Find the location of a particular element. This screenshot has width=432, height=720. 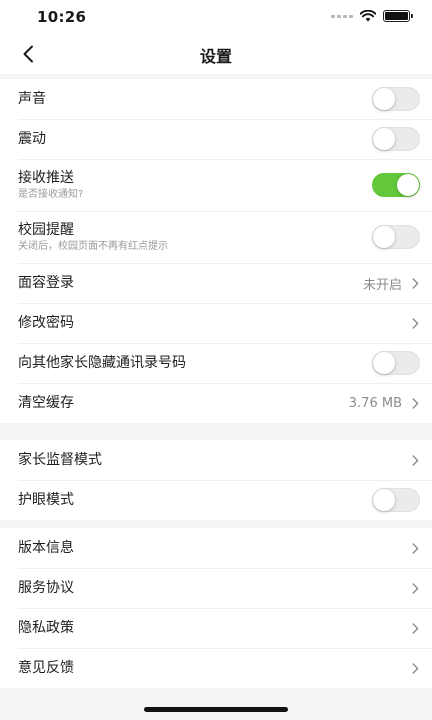

settings-row-campus-reminder: 校园提醒关闭后，校园页面不再有红点提示 is located at coordinates (216, 237).